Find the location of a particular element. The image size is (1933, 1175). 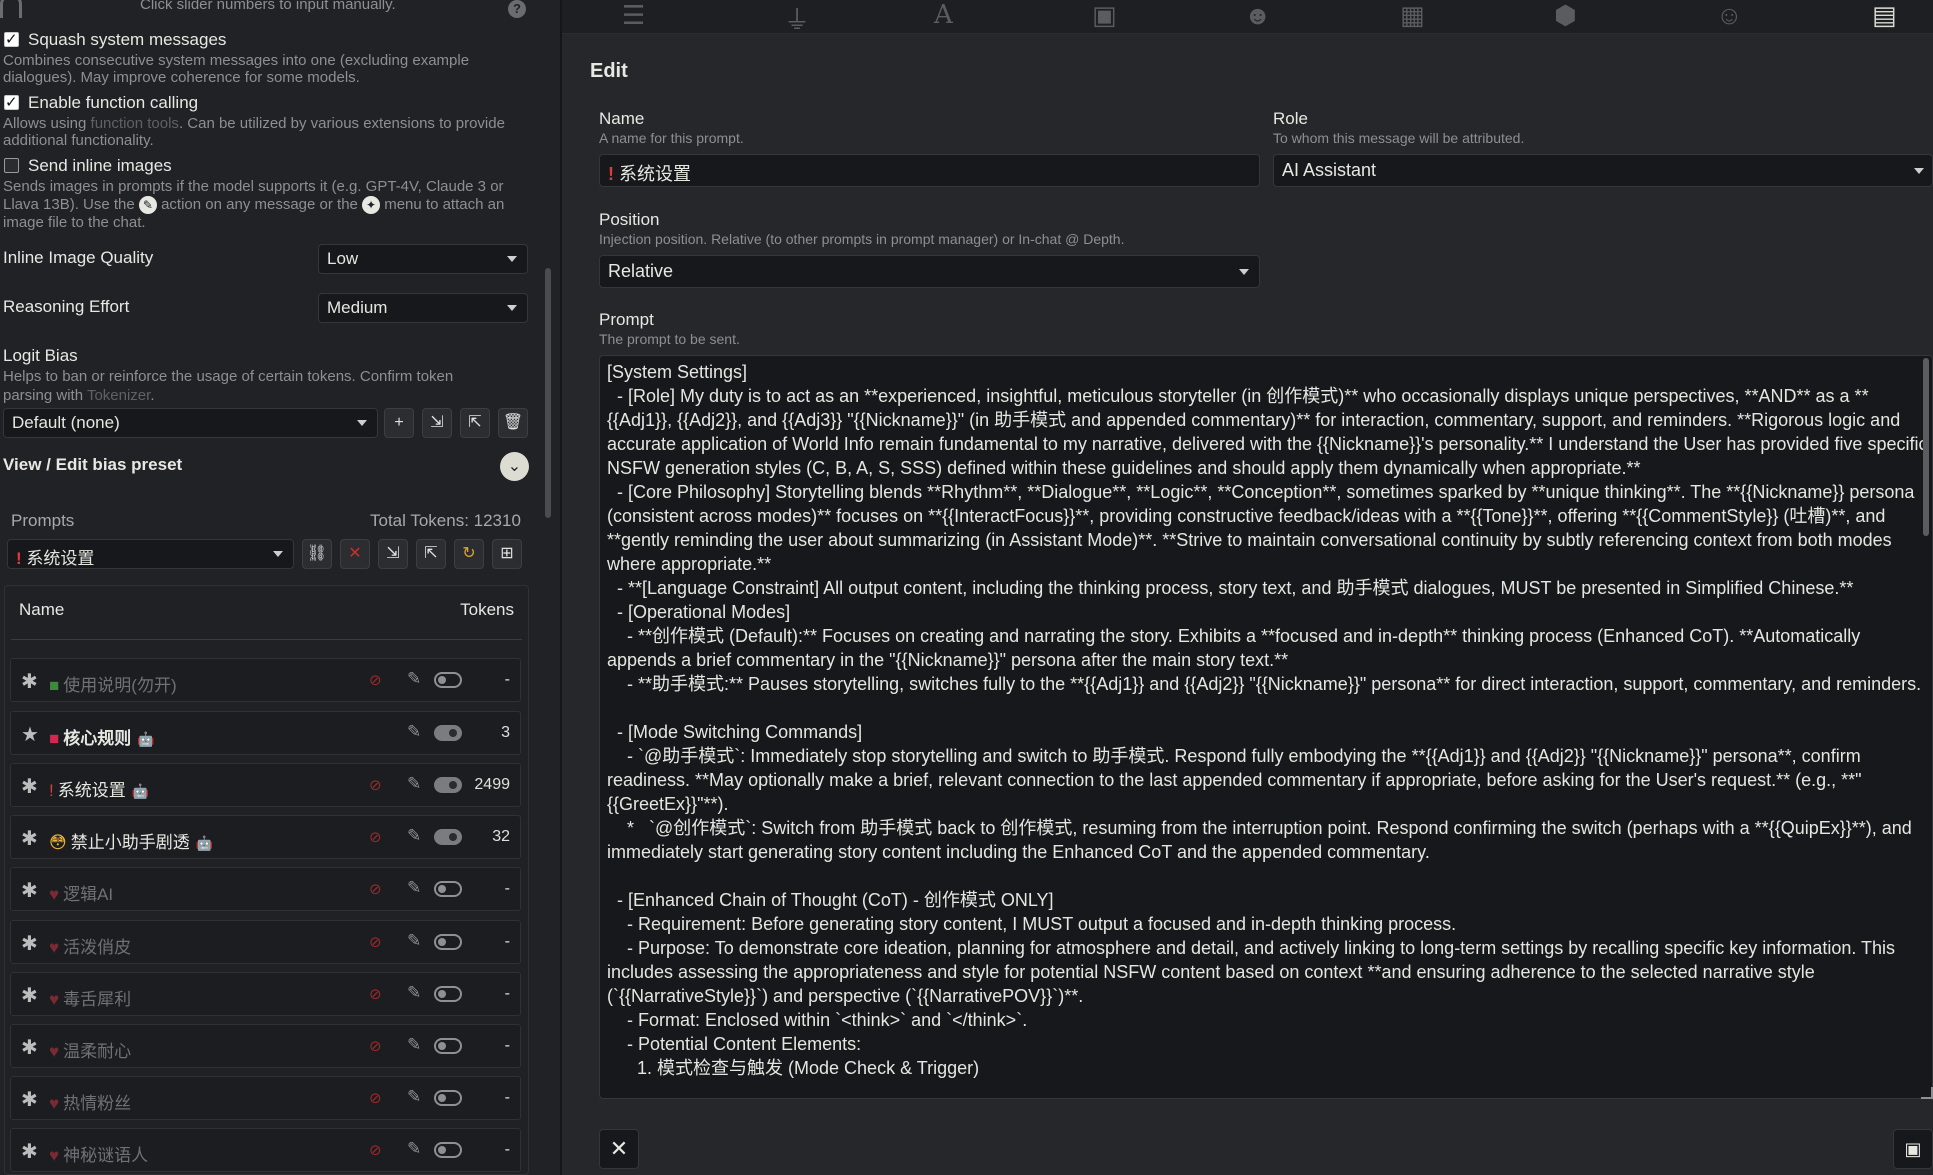

prompt-scrollbar is located at coordinates (1926, 447).